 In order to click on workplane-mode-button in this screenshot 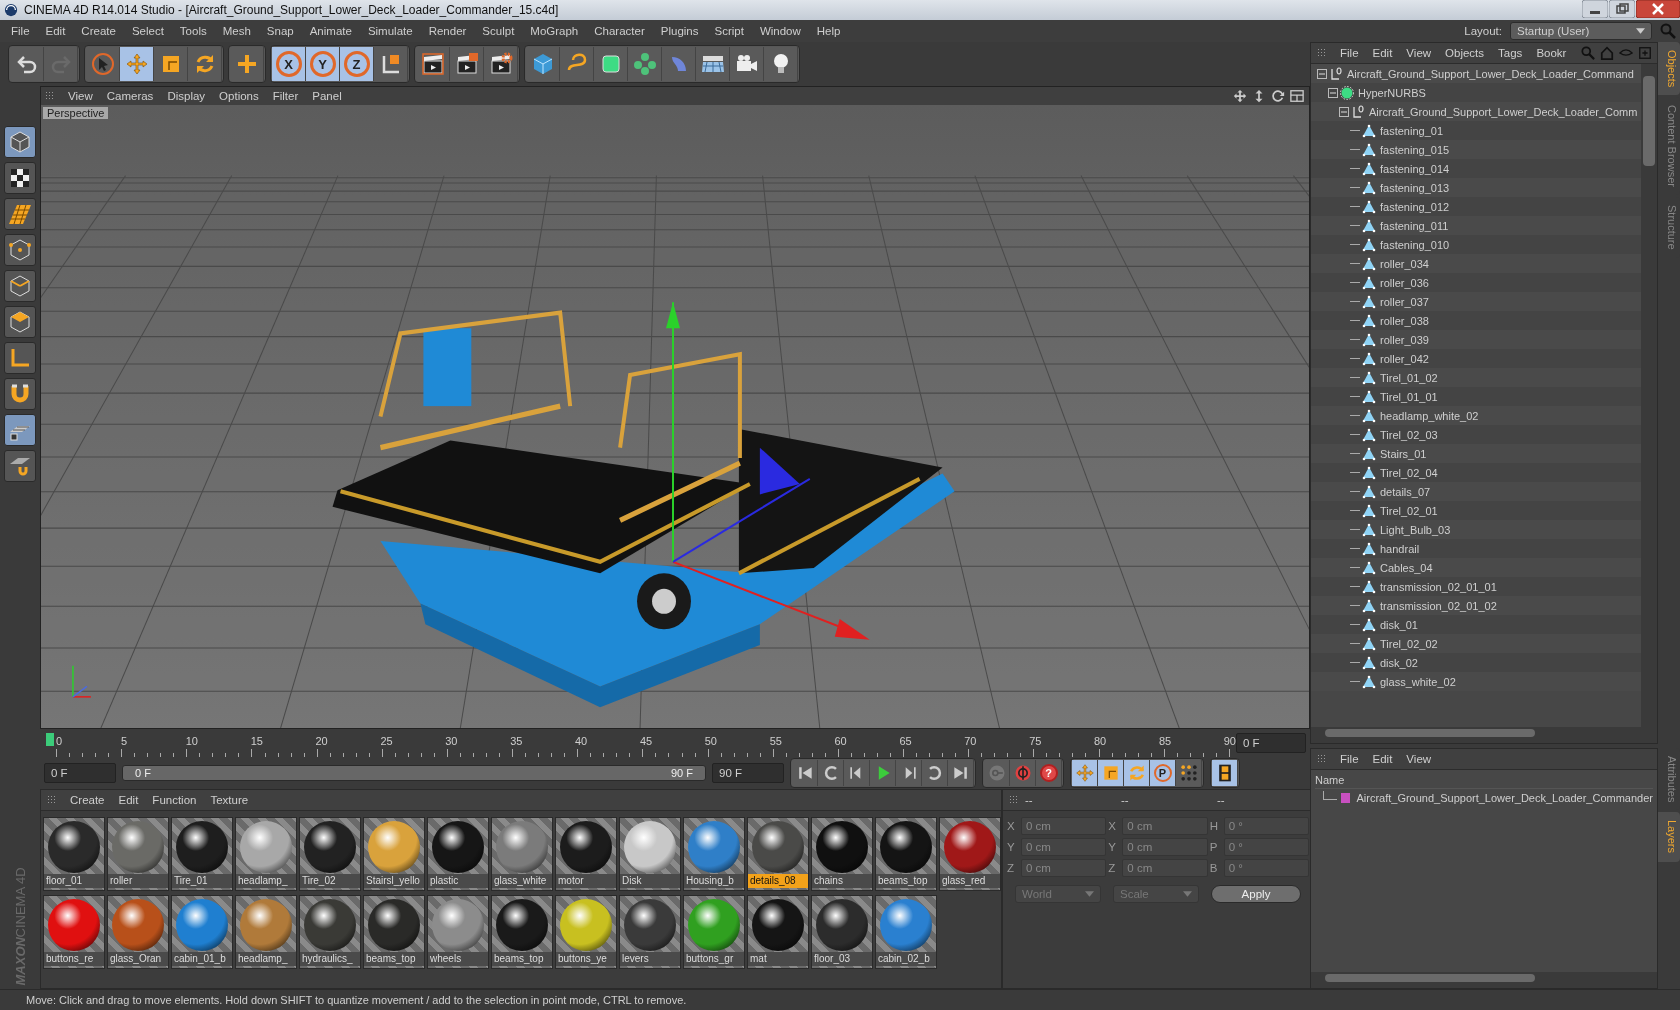, I will do `click(20, 214)`.